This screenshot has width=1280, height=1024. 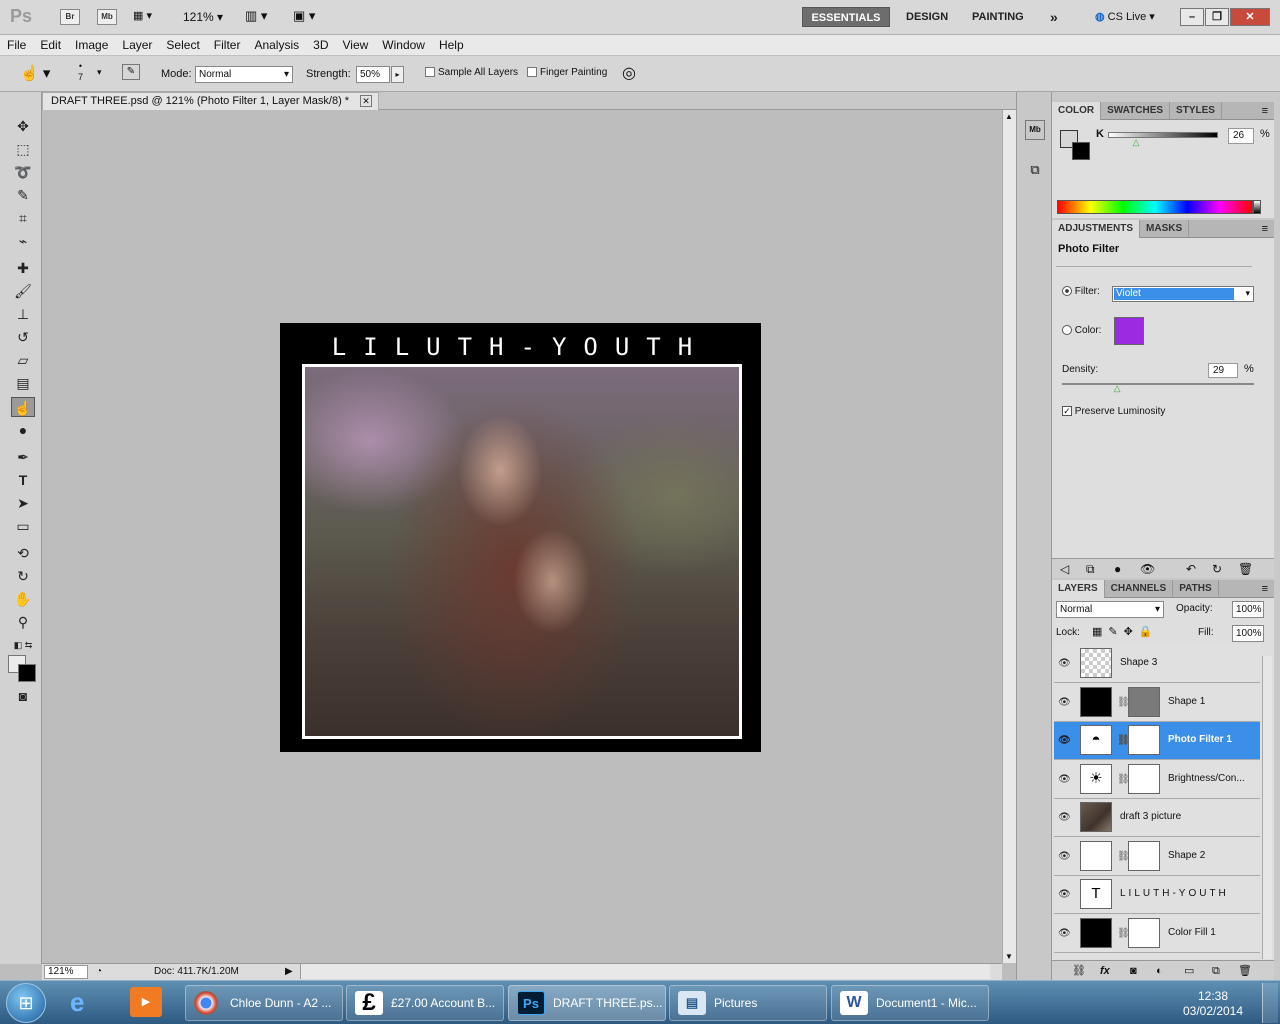 I want to click on tab-paths: PATHS, so click(x=1196, y=589).